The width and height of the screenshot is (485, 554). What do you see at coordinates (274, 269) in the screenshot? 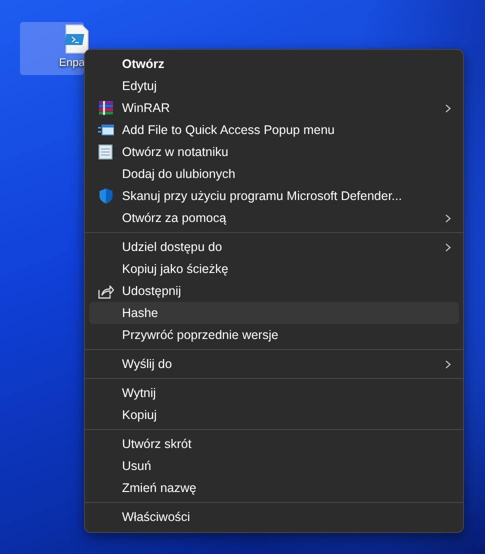
I see `menu-item: Kopiuj jako ścieżkę` at bounding box center [274, 269].